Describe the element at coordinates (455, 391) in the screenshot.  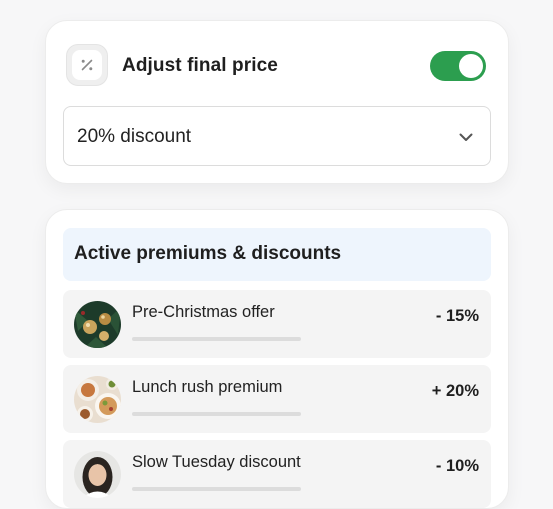
I see `list-item-value: + 20%` at that location.